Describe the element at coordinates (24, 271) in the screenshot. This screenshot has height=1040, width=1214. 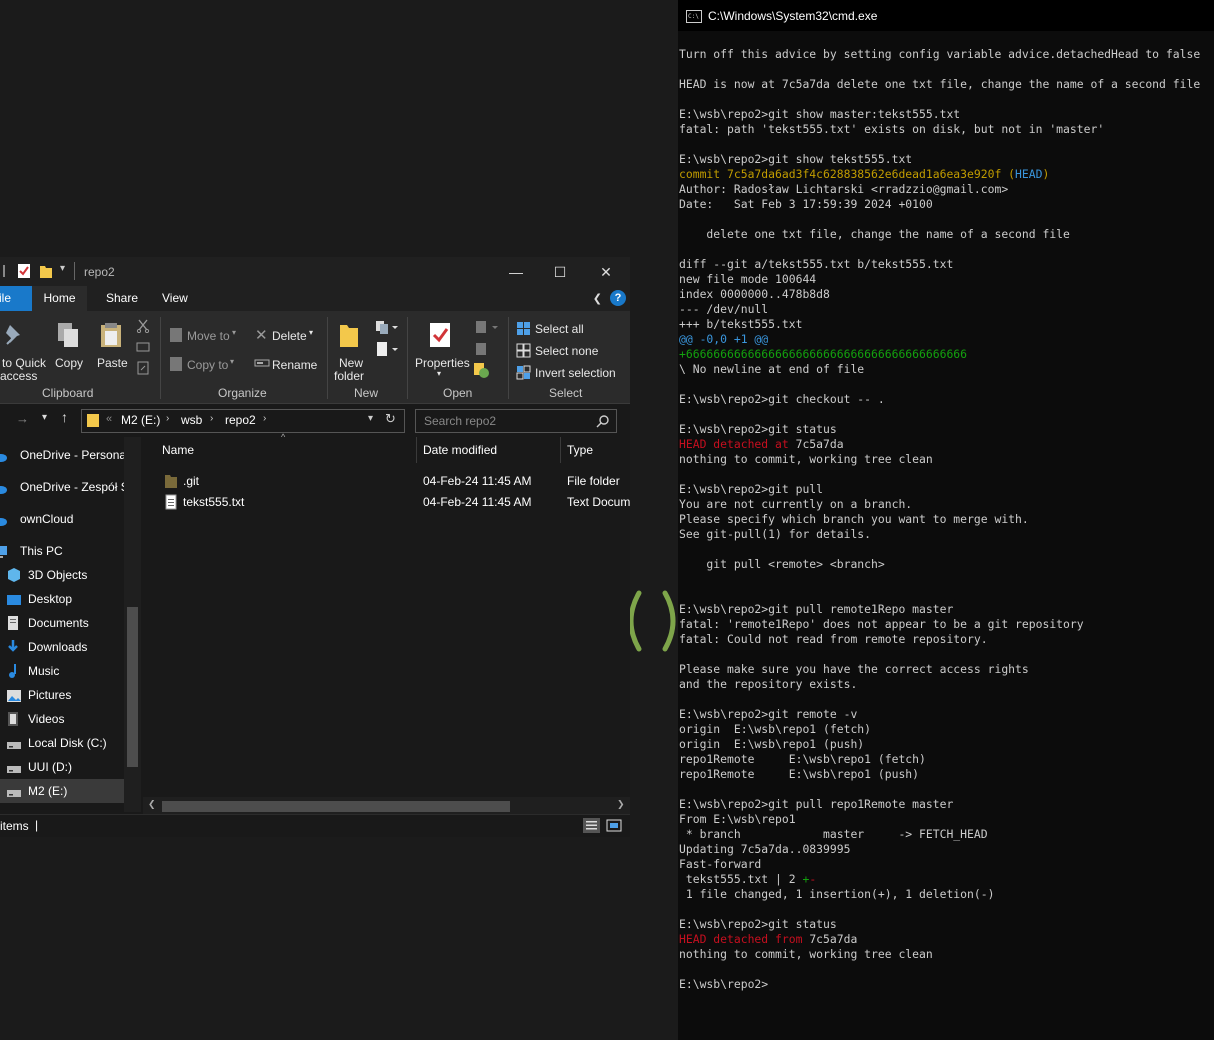
I see `properties-quick-icon` at that location.